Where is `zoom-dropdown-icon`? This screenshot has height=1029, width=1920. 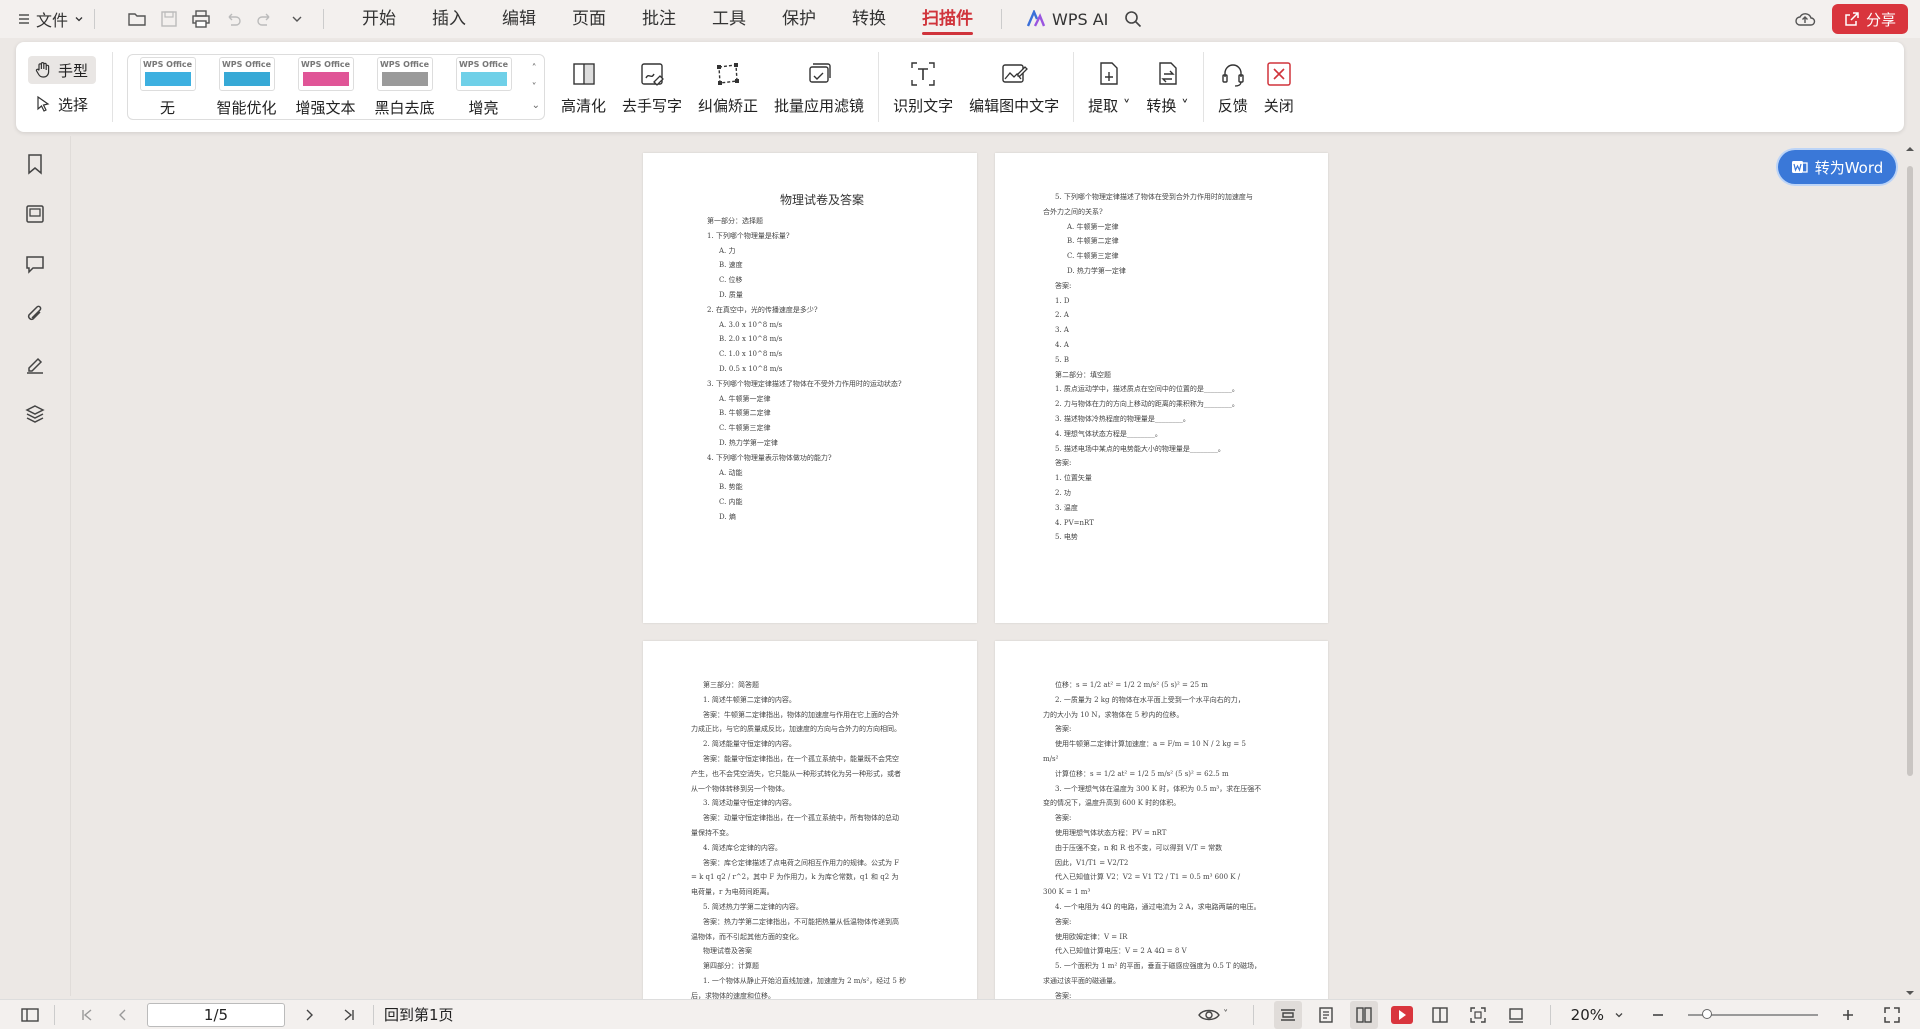 zoom-dropdown-icon is located at coordinates (1619, 1015).